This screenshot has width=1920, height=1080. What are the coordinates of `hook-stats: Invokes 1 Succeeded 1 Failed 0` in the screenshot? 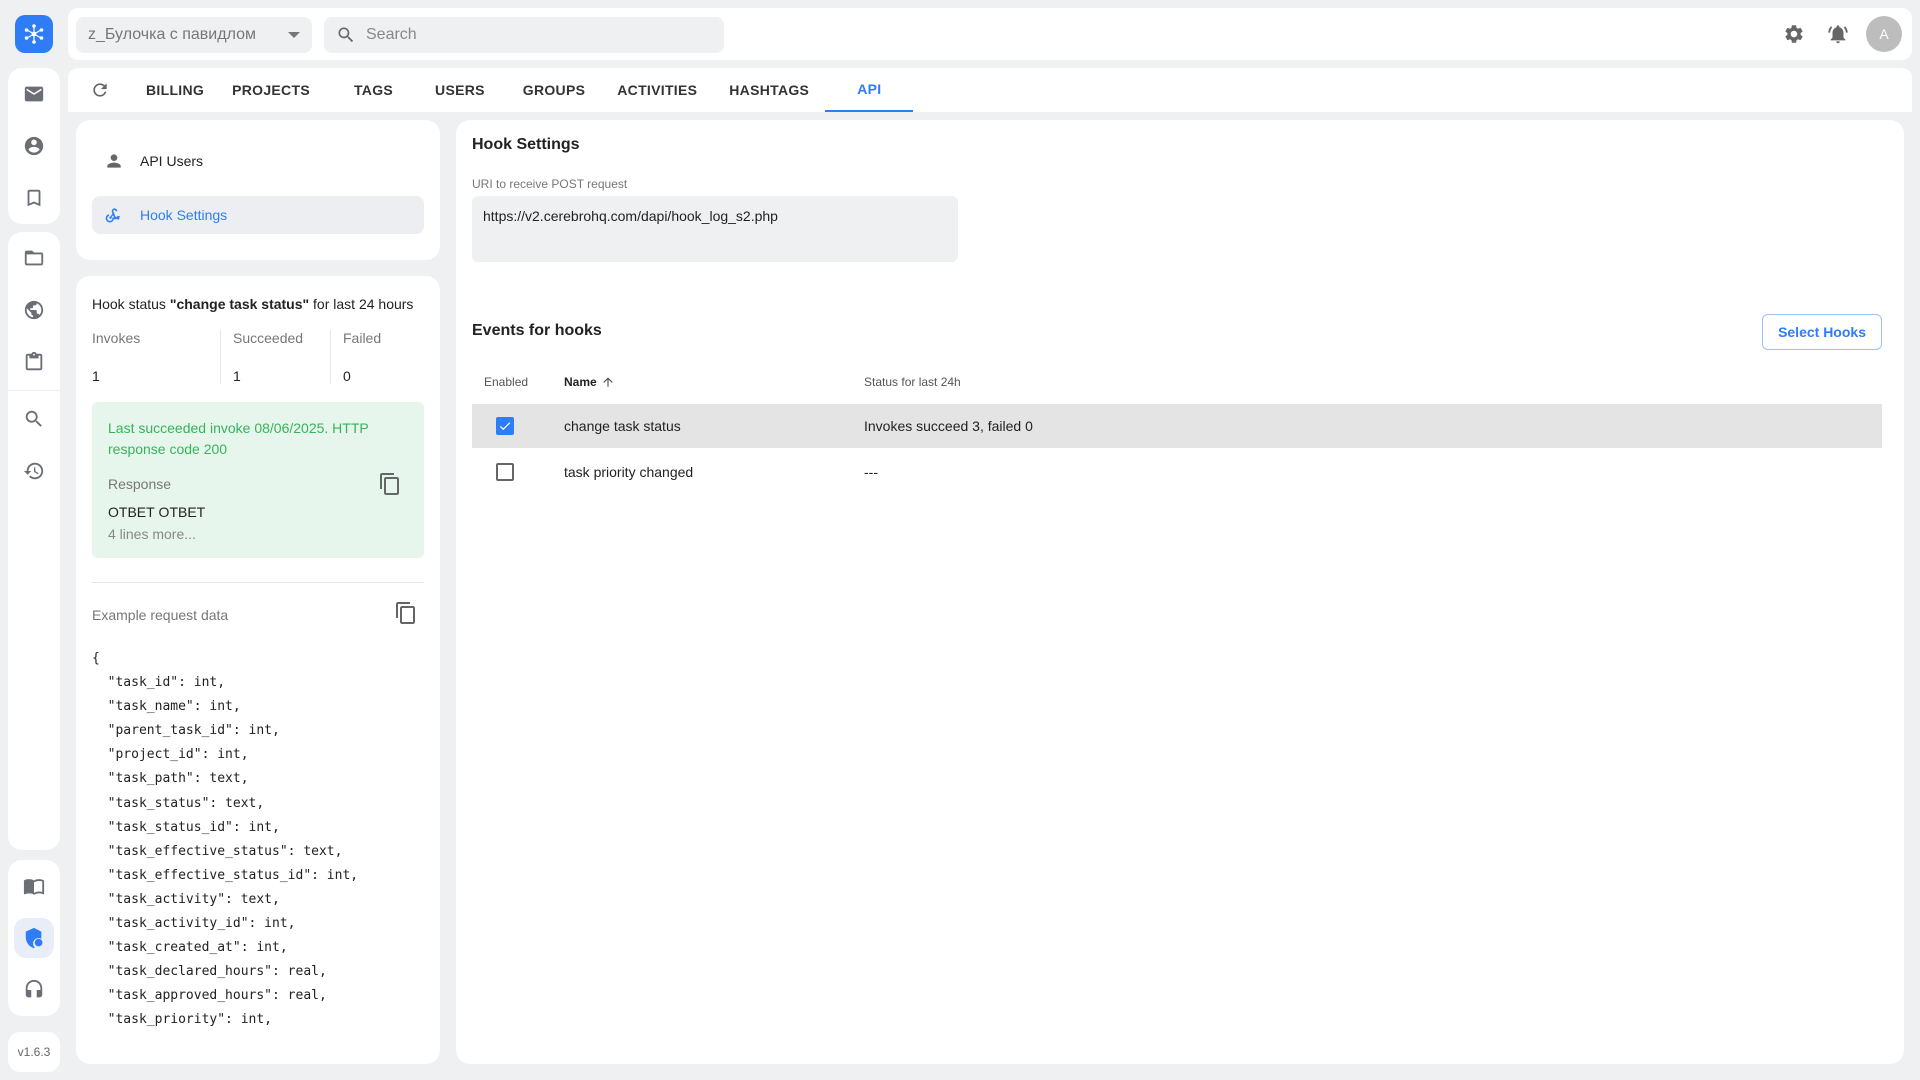 It's located at (258, 357).